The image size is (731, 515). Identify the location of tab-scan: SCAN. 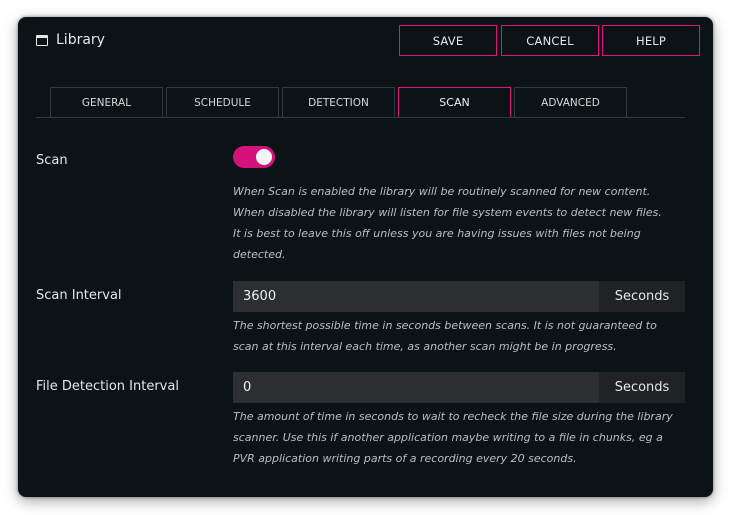
(454, 102).